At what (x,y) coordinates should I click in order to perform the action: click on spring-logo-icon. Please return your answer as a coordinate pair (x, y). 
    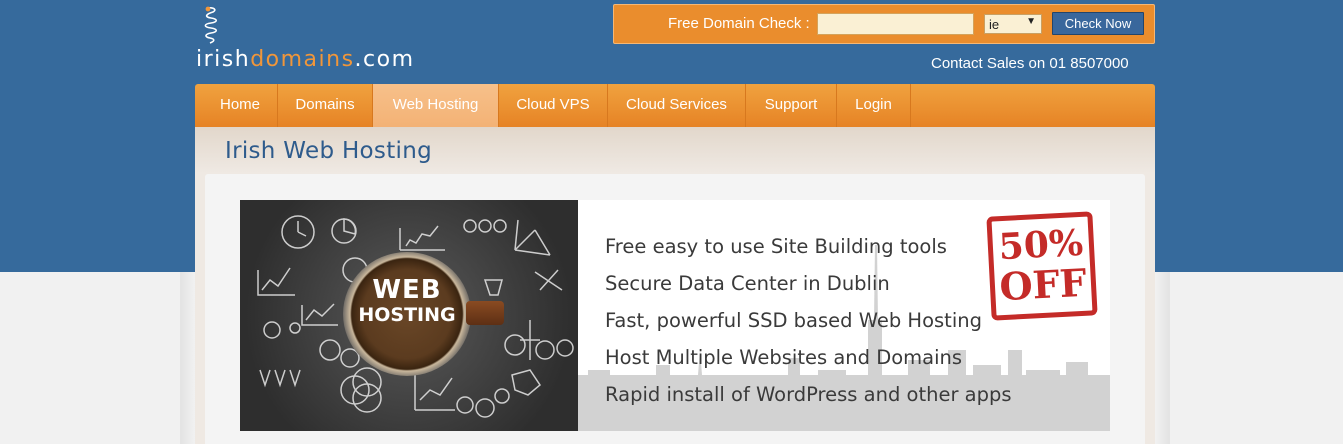
    Looking at the image, I should click on (211, 25).